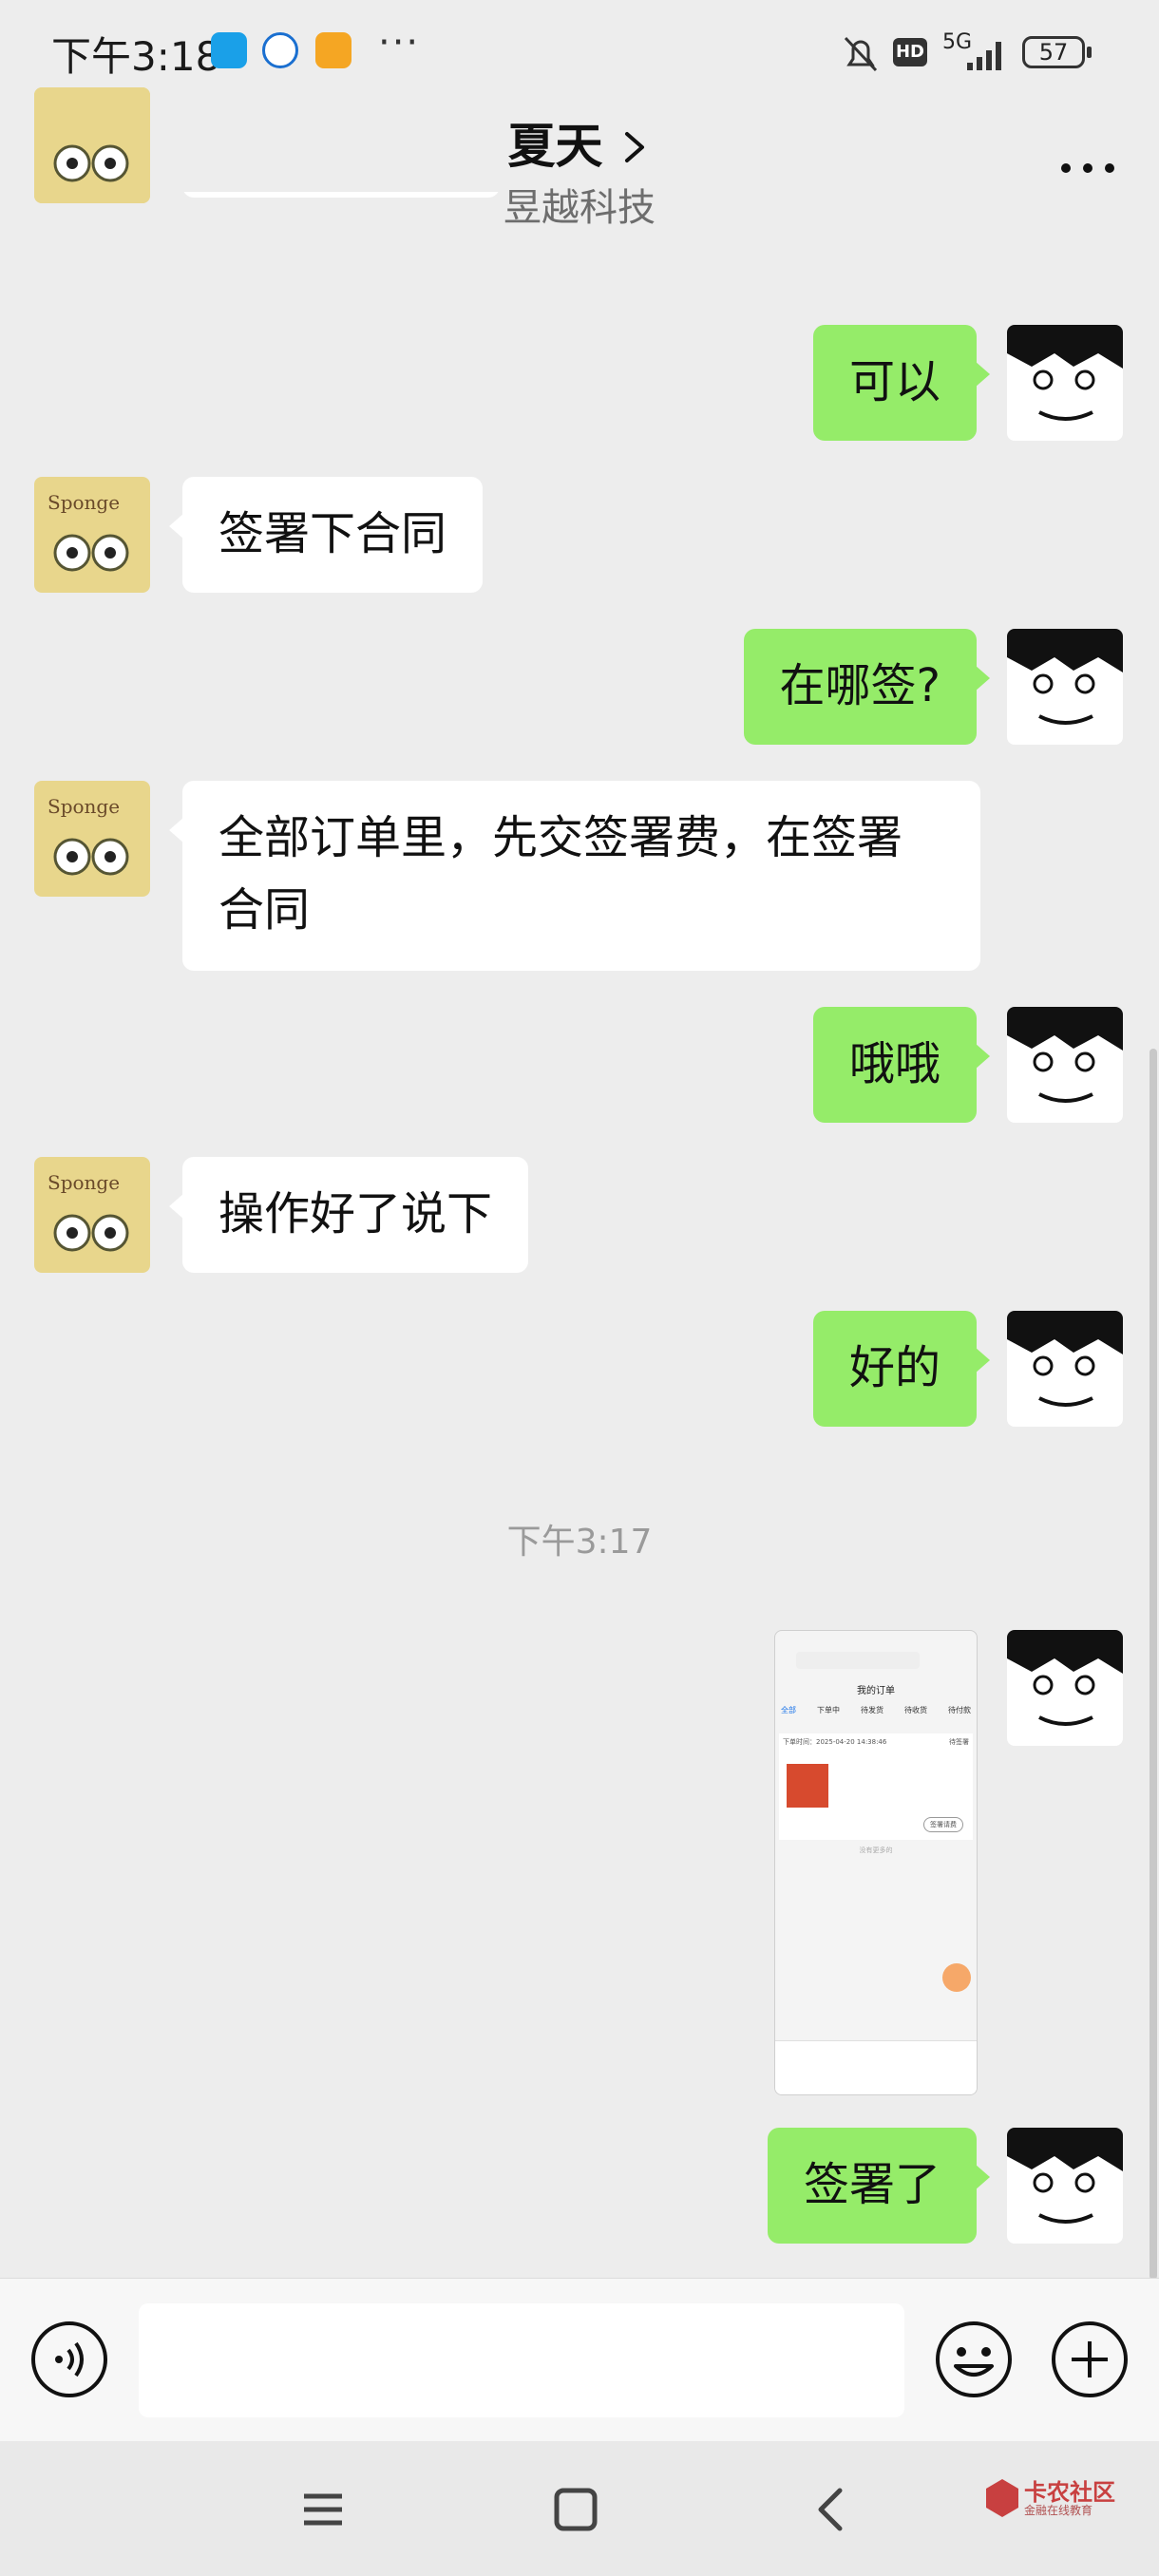 The image size is (1159, 2576). I want to click on menu-icon, so click(323, 2509).